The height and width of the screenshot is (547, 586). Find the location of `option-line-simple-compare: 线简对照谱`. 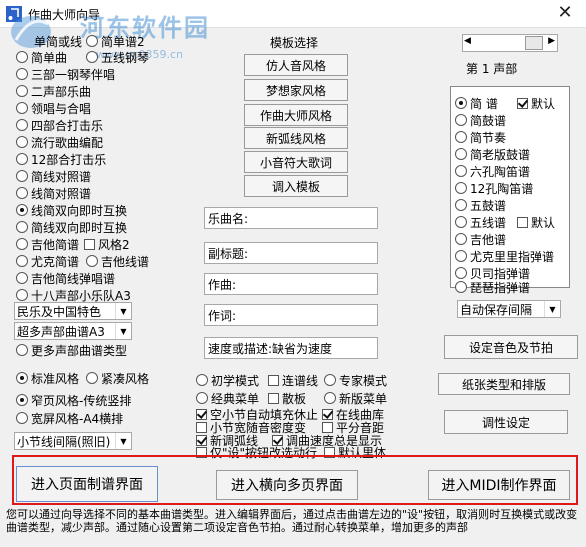

option-line-simple-compare: 线简对照谱 is located at coordinates (53, 193).